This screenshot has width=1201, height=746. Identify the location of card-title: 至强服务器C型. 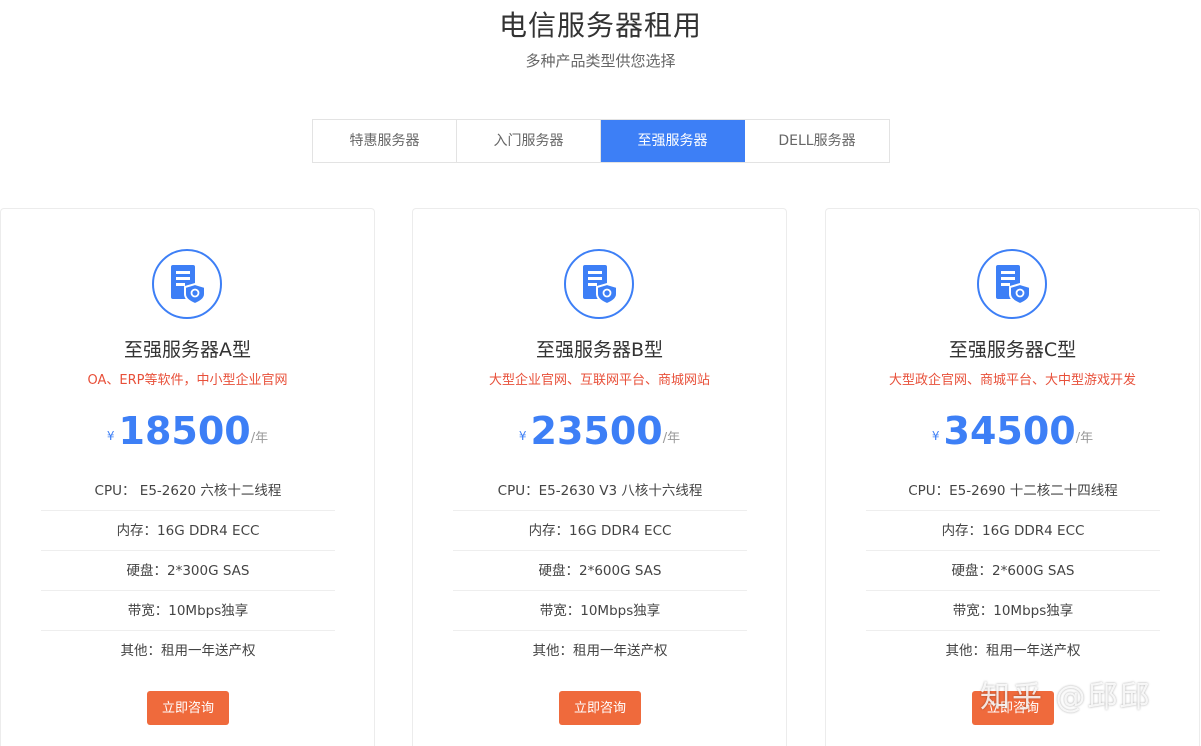
(1012, 350).